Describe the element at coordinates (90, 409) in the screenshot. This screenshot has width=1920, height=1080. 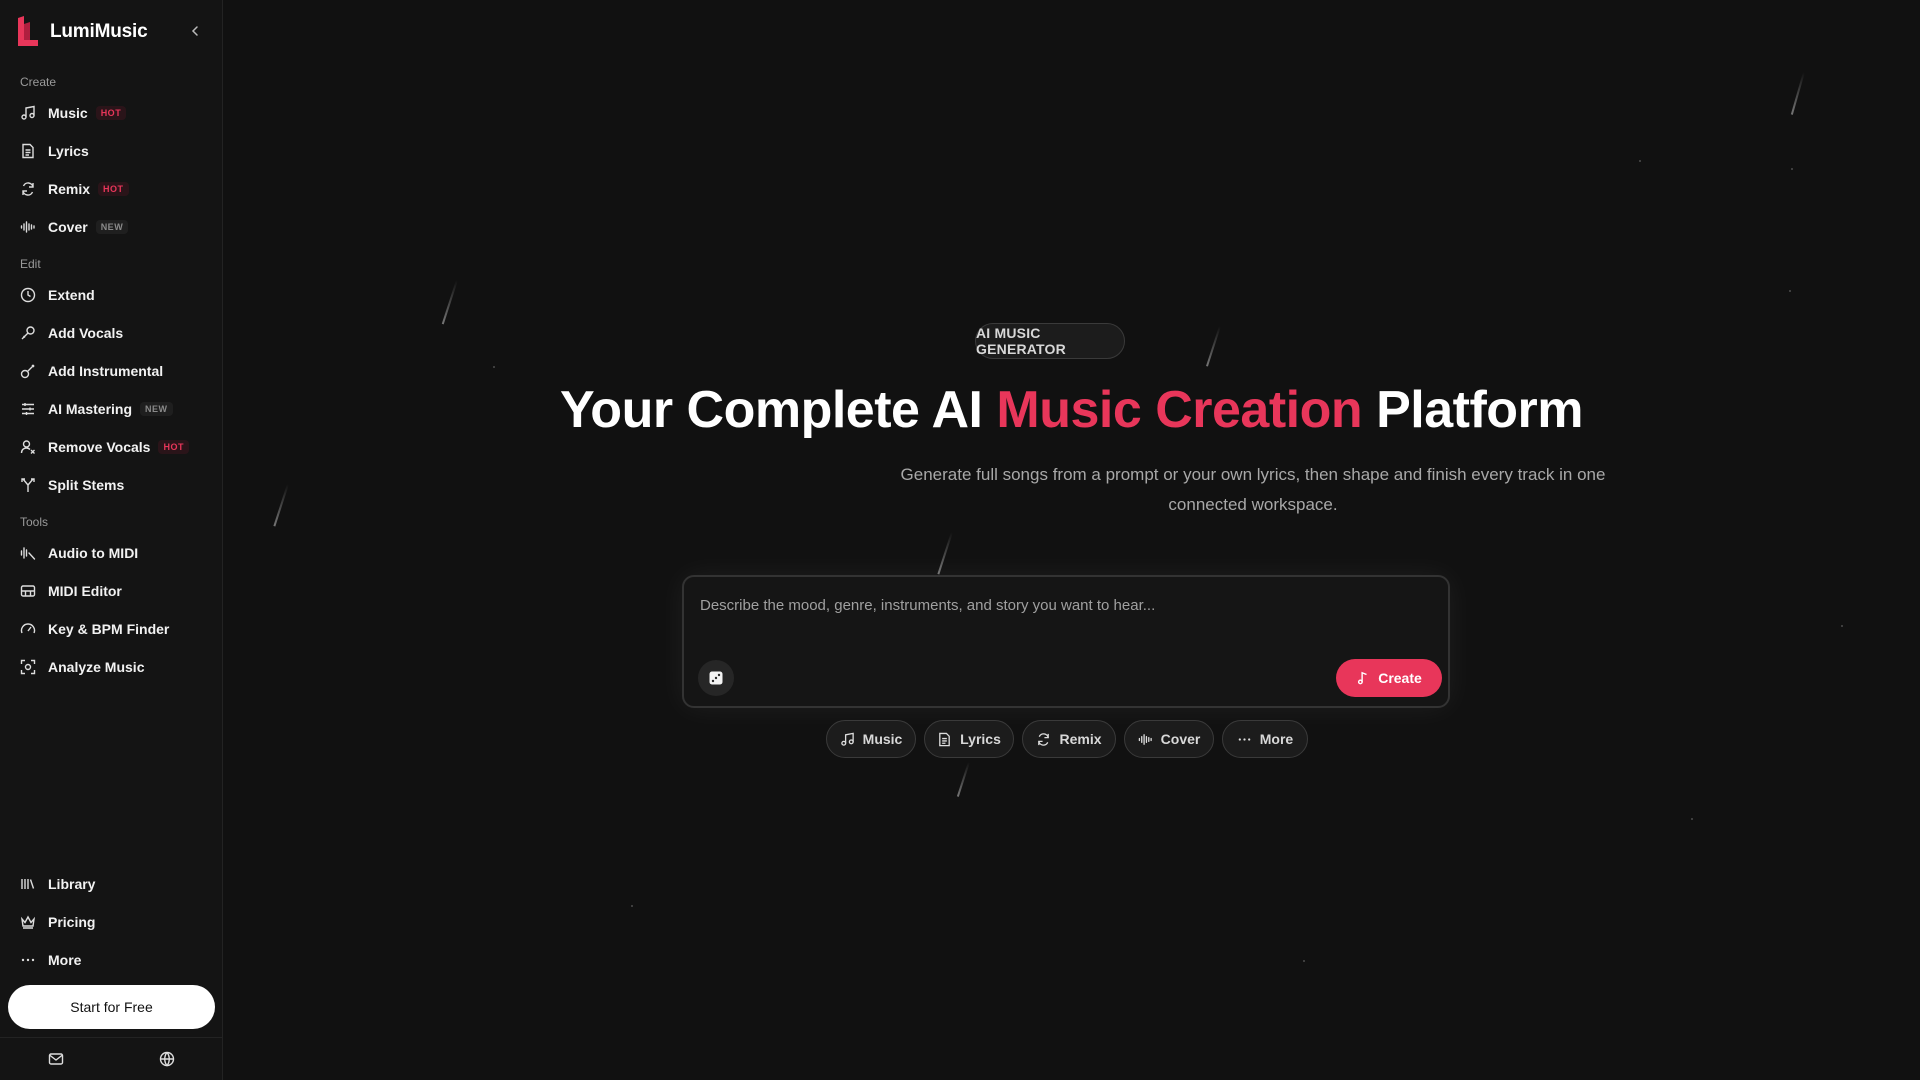
I see `sidebar-item-label: AI Mastering` at that location.